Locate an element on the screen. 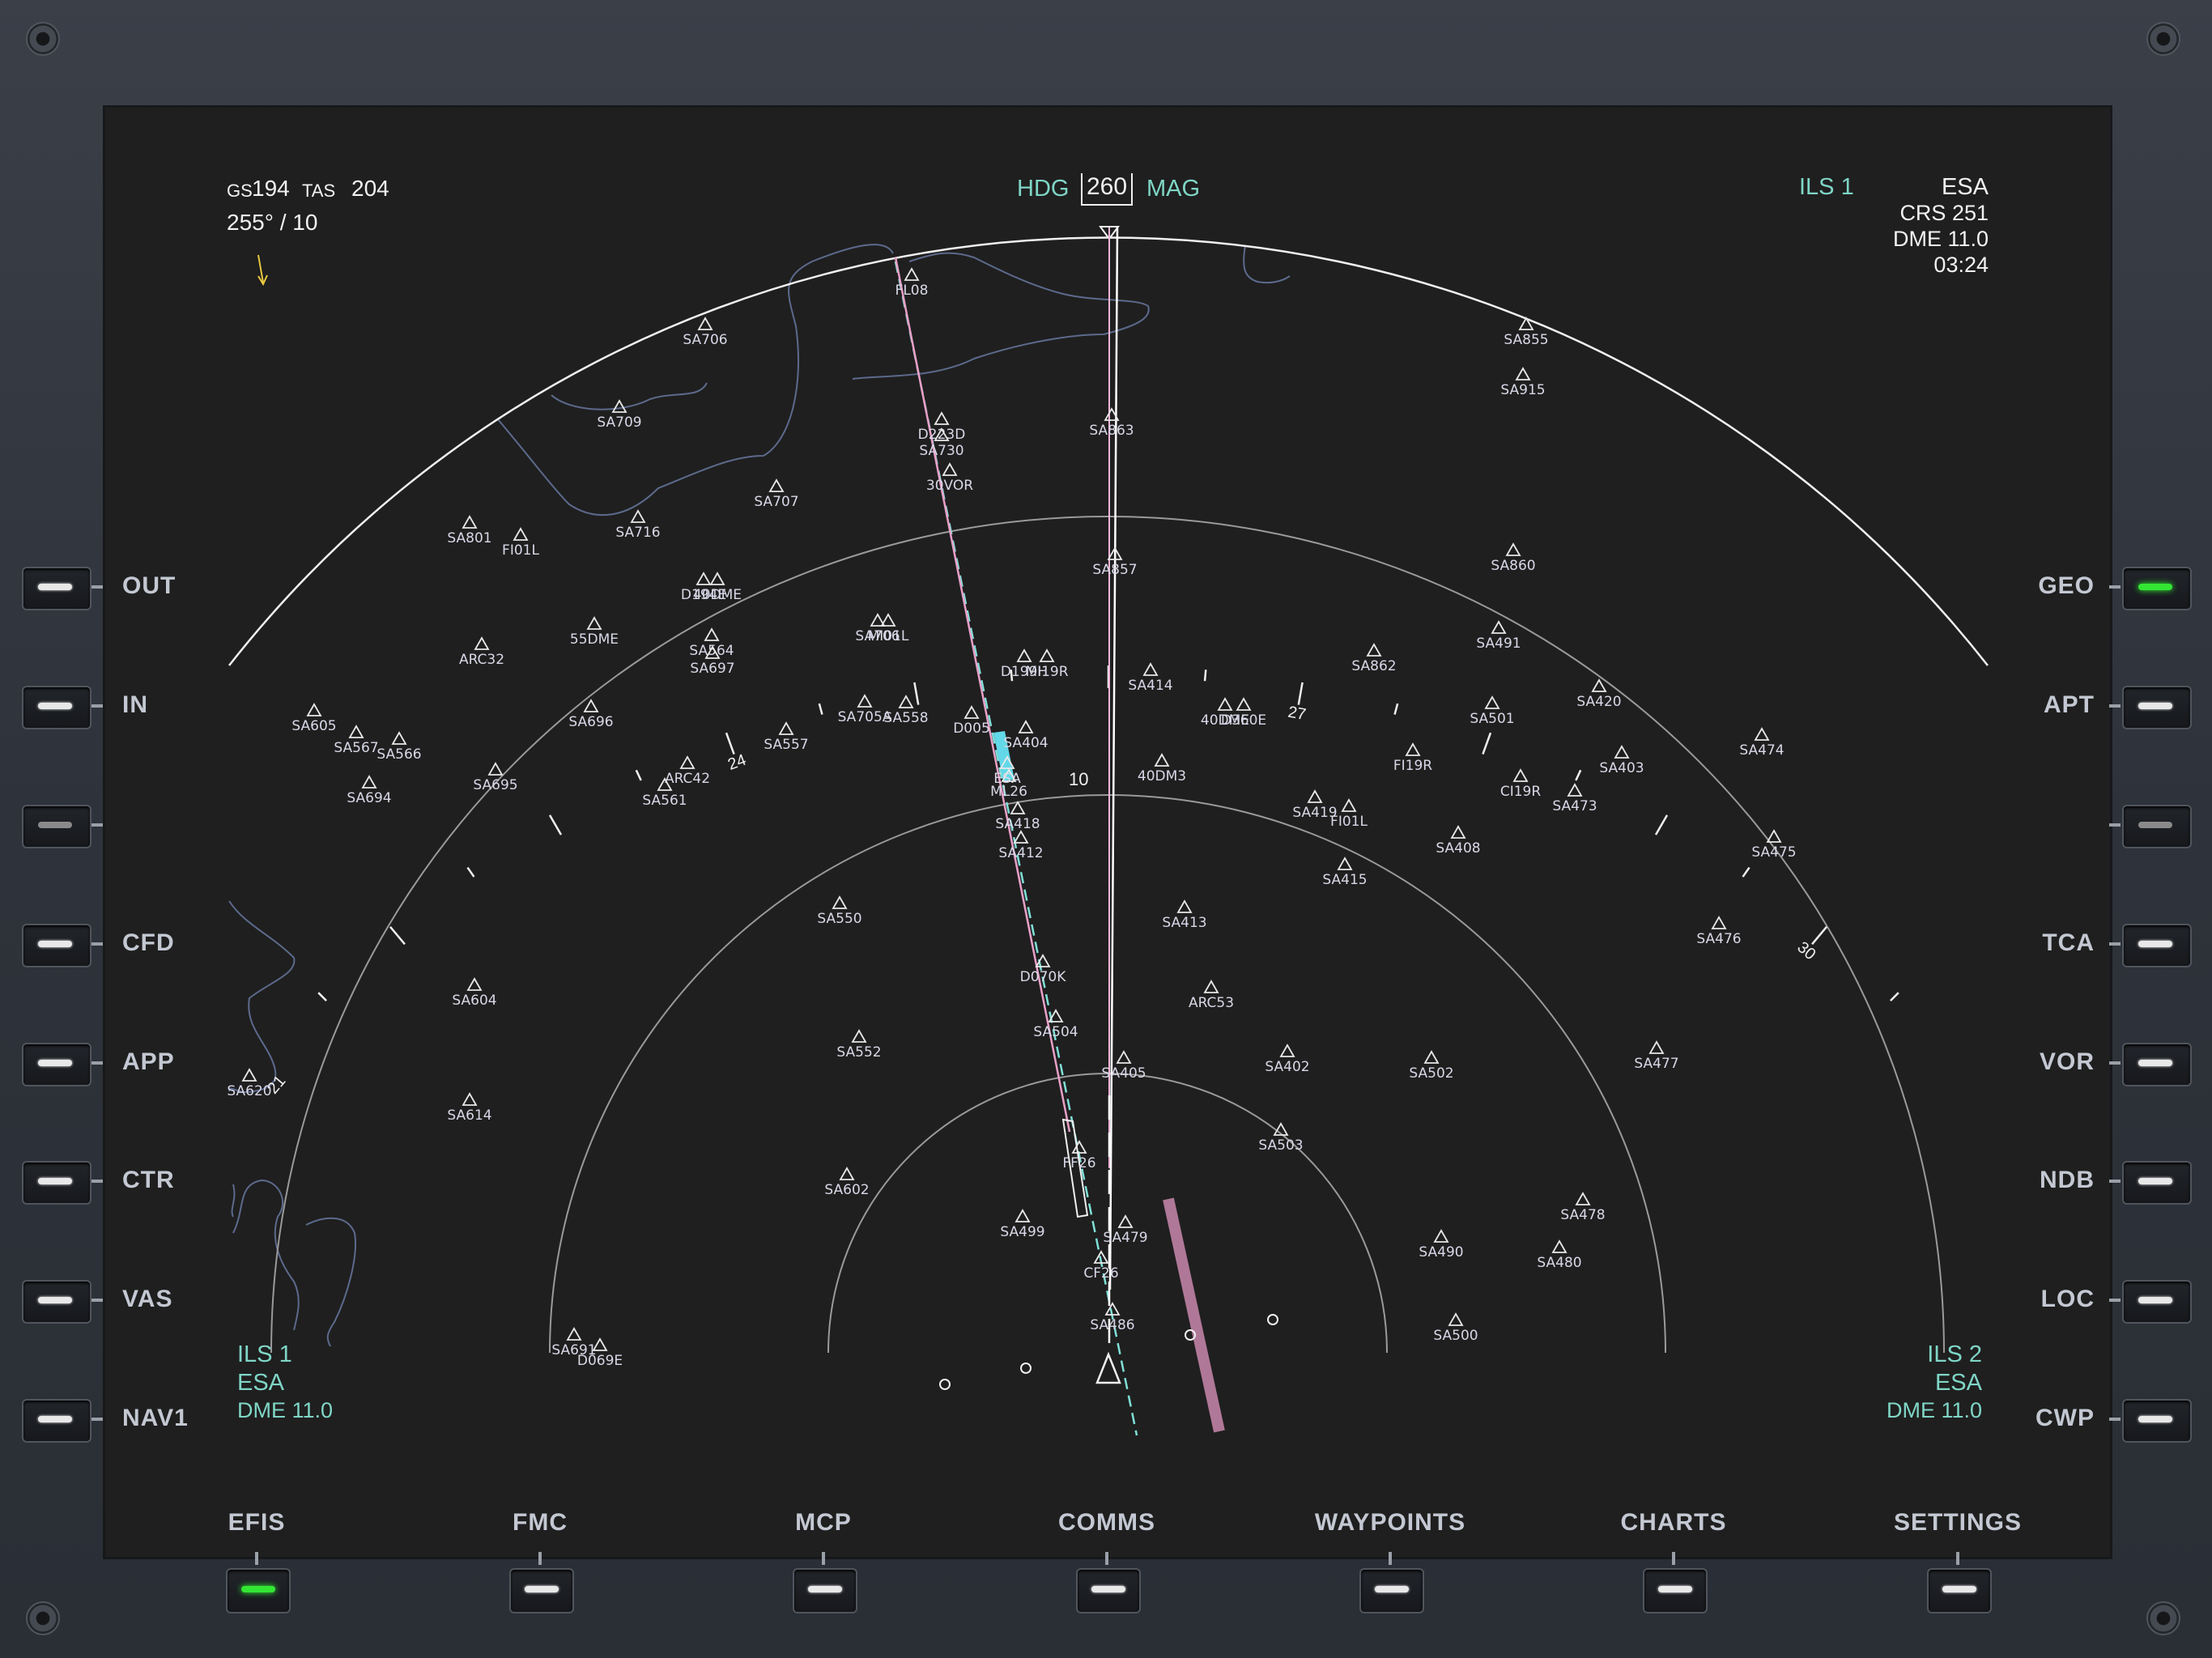 The image size is (2212, 1658). side-button-ndb is located at coordinates (2157, 1183).